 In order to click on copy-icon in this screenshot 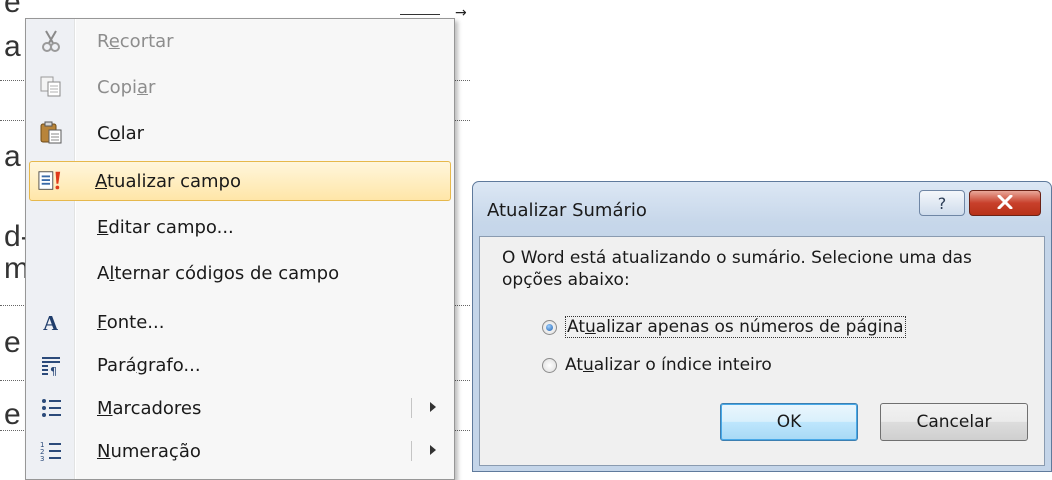, I will do `click(51, 87)`.